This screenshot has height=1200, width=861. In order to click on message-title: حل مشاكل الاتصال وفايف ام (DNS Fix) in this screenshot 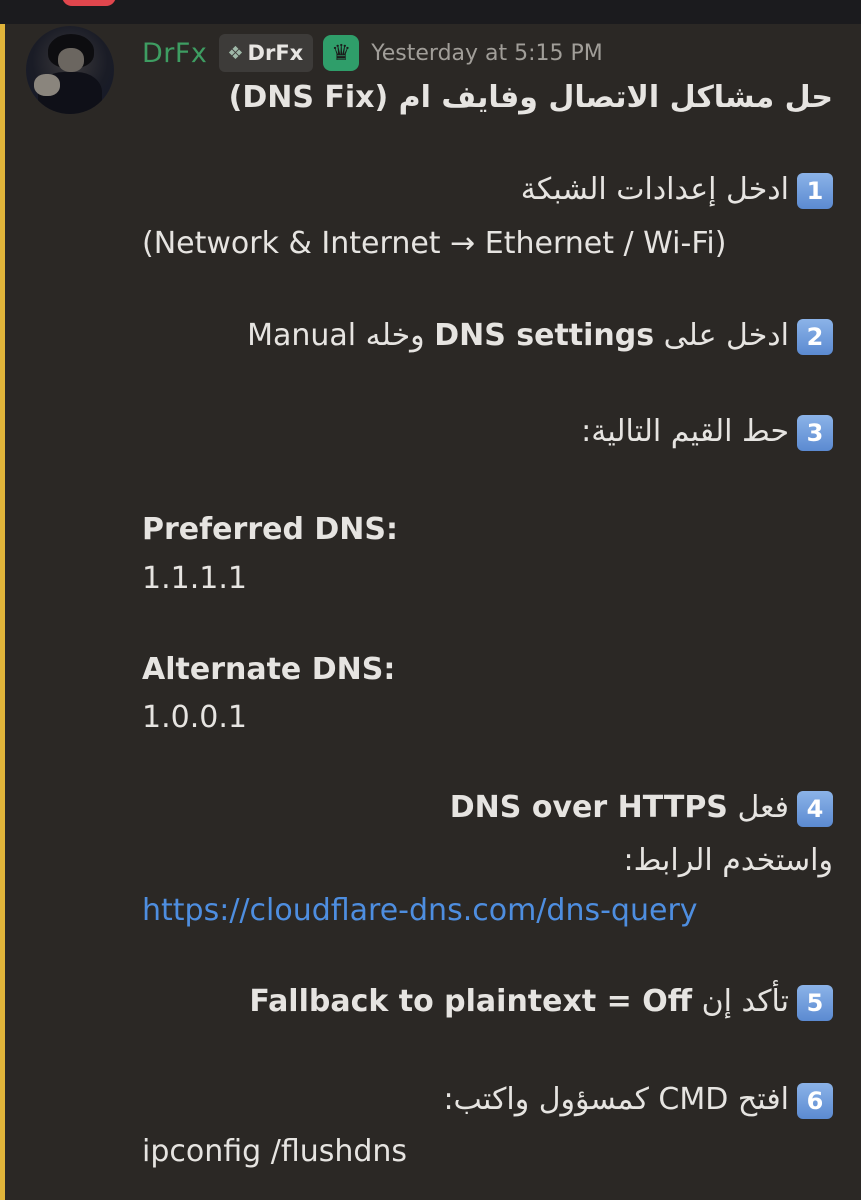, I will do `click(530, 97)`.